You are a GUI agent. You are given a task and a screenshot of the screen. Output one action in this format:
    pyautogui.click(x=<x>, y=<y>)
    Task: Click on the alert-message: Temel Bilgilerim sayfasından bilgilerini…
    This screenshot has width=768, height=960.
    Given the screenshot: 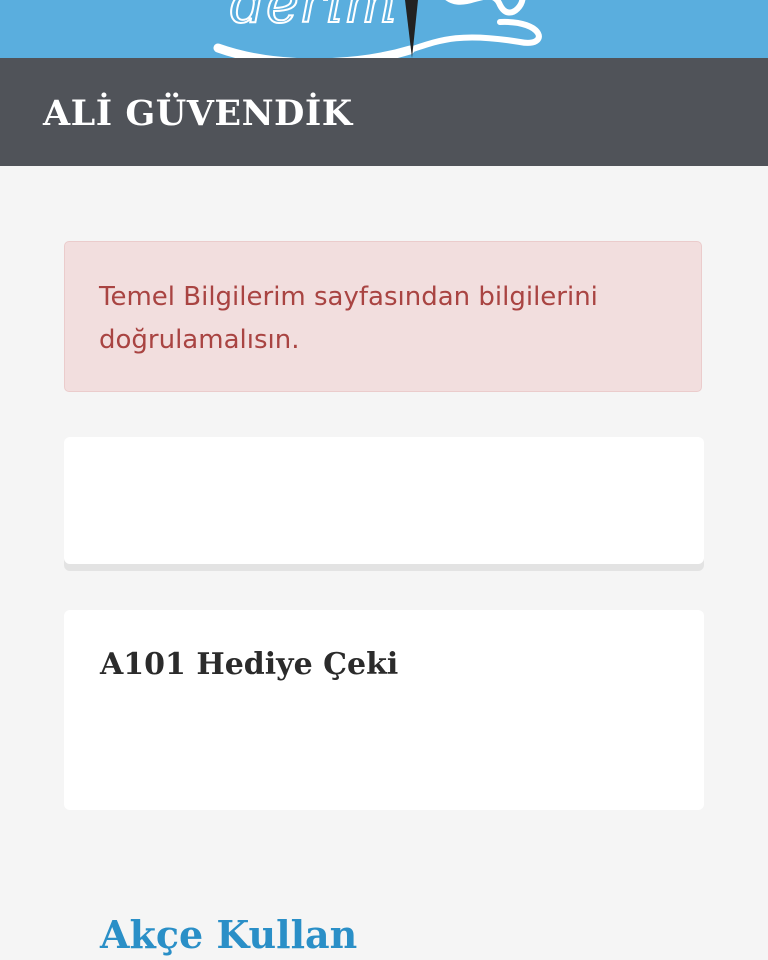 What is the action you would take?
    pyautogui.click(x=348, y=318)
    